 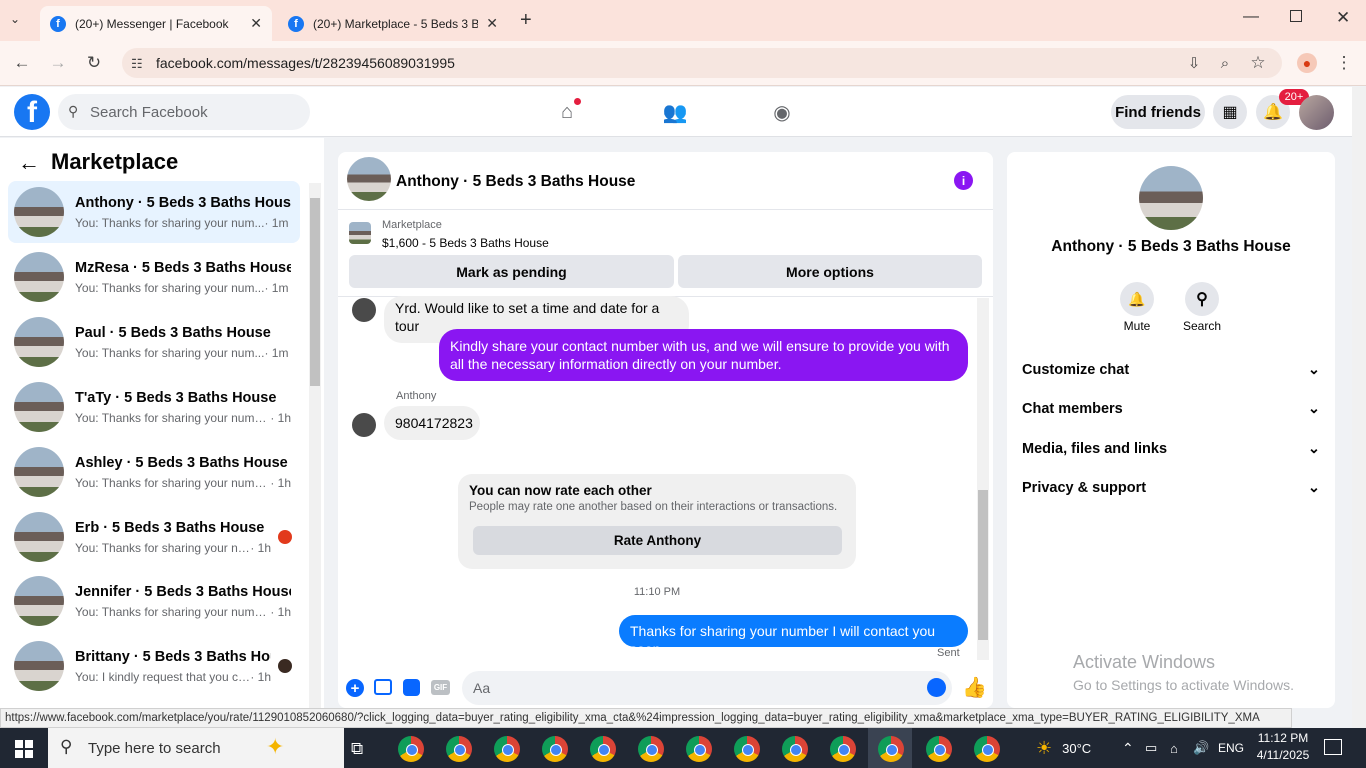 What do you see at coordinates (440, 687) in the screenshot?
I see `gif-icon: GIF` at bounding box center [440, 687].